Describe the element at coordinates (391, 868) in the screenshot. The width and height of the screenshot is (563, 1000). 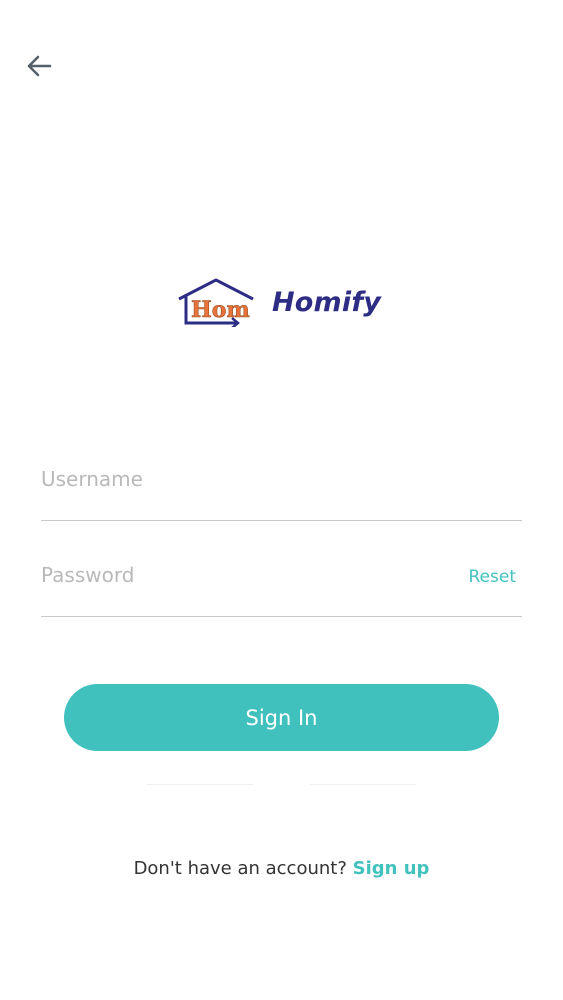
I see `sign-up-link: Sign up` at that location.